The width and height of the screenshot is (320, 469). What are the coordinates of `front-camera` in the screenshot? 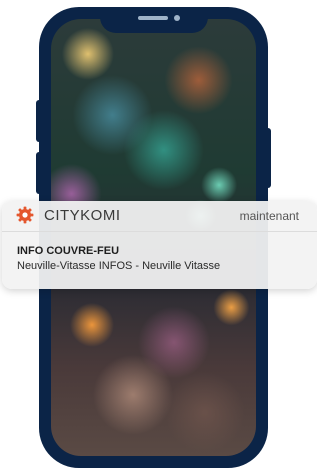 It's located at (176, 18).